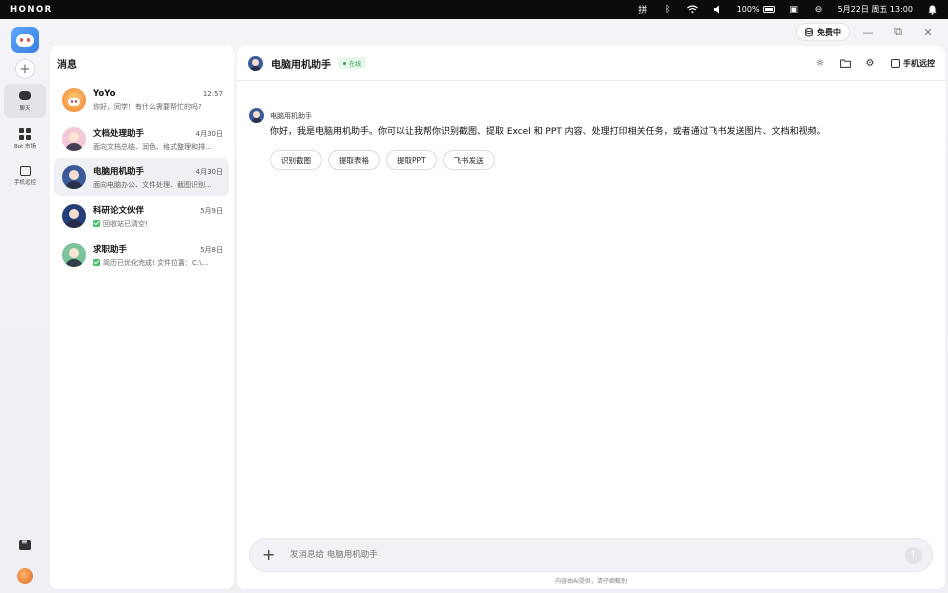 The width and height of the screenshot is (948, 593). What do you see at coordinates (768, 9) in the screenshot?
I see `battery-icon` at bounding box center [768, 9].